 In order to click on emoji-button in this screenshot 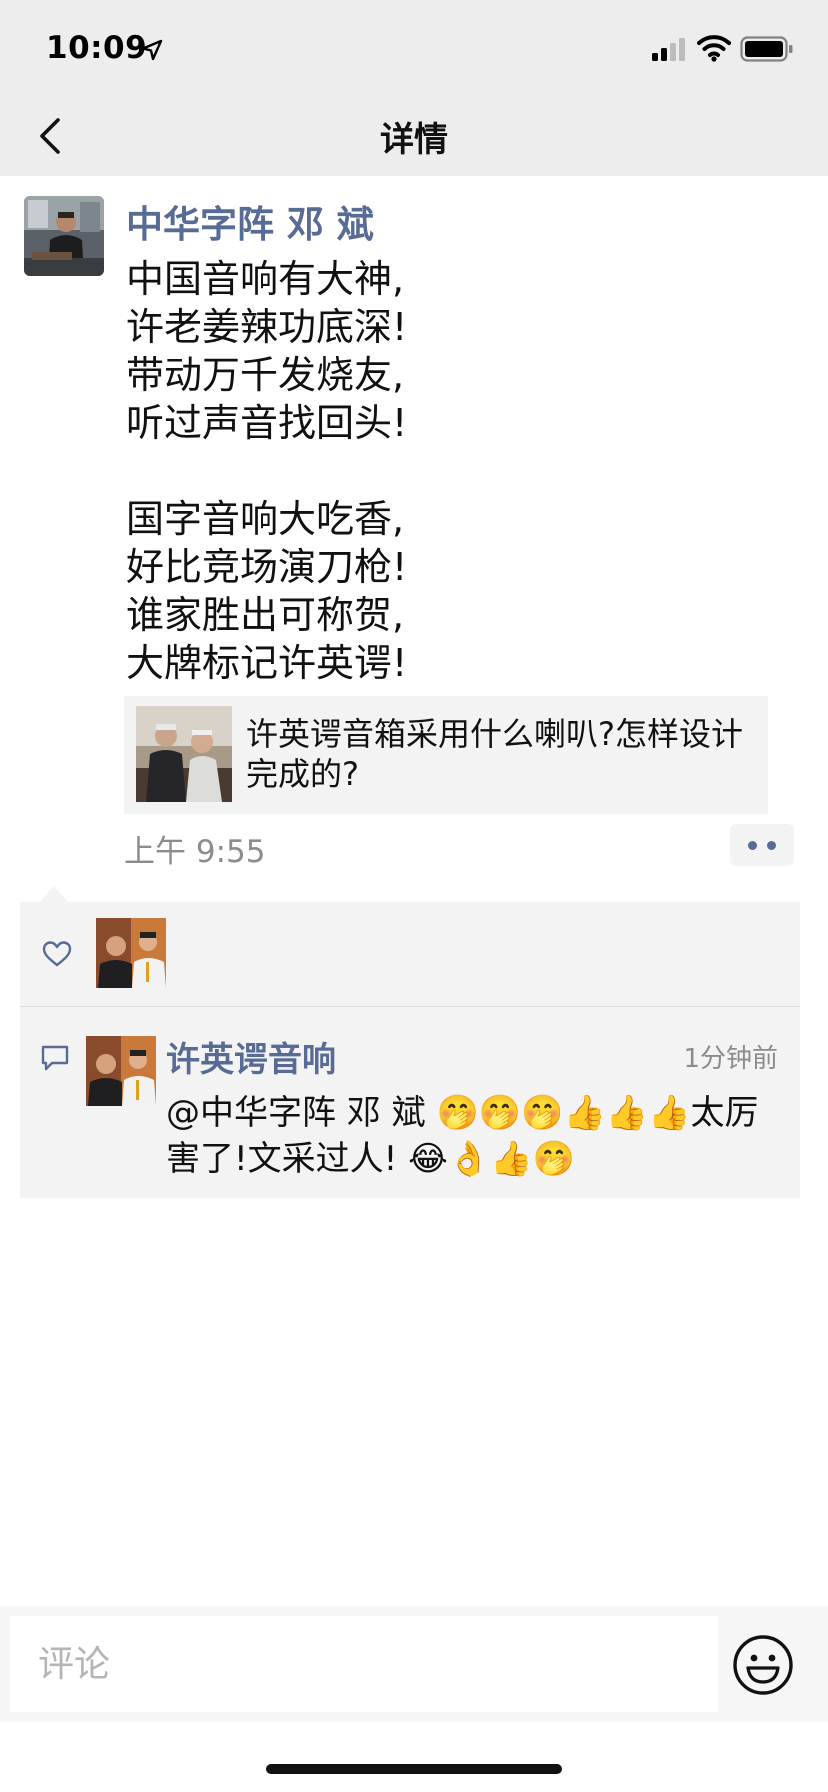, I will do `click(763, 1665)`.